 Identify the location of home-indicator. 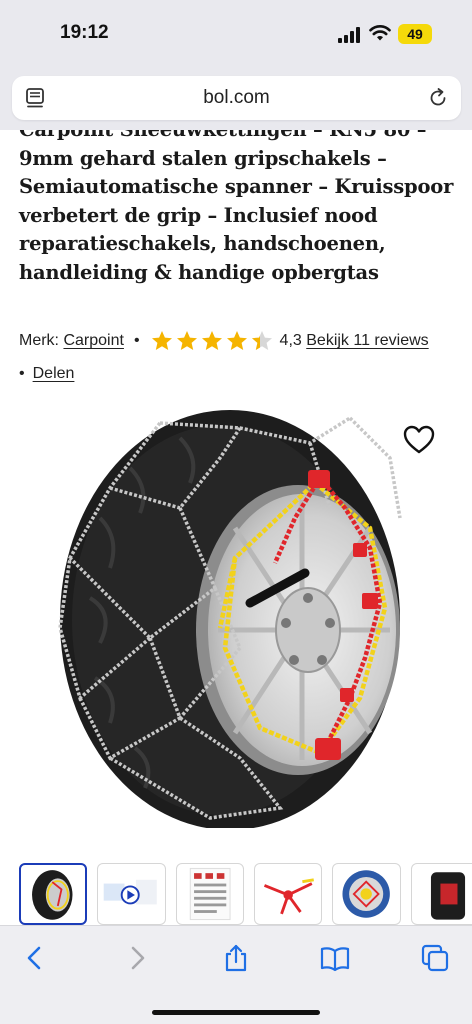
(236, 1012).